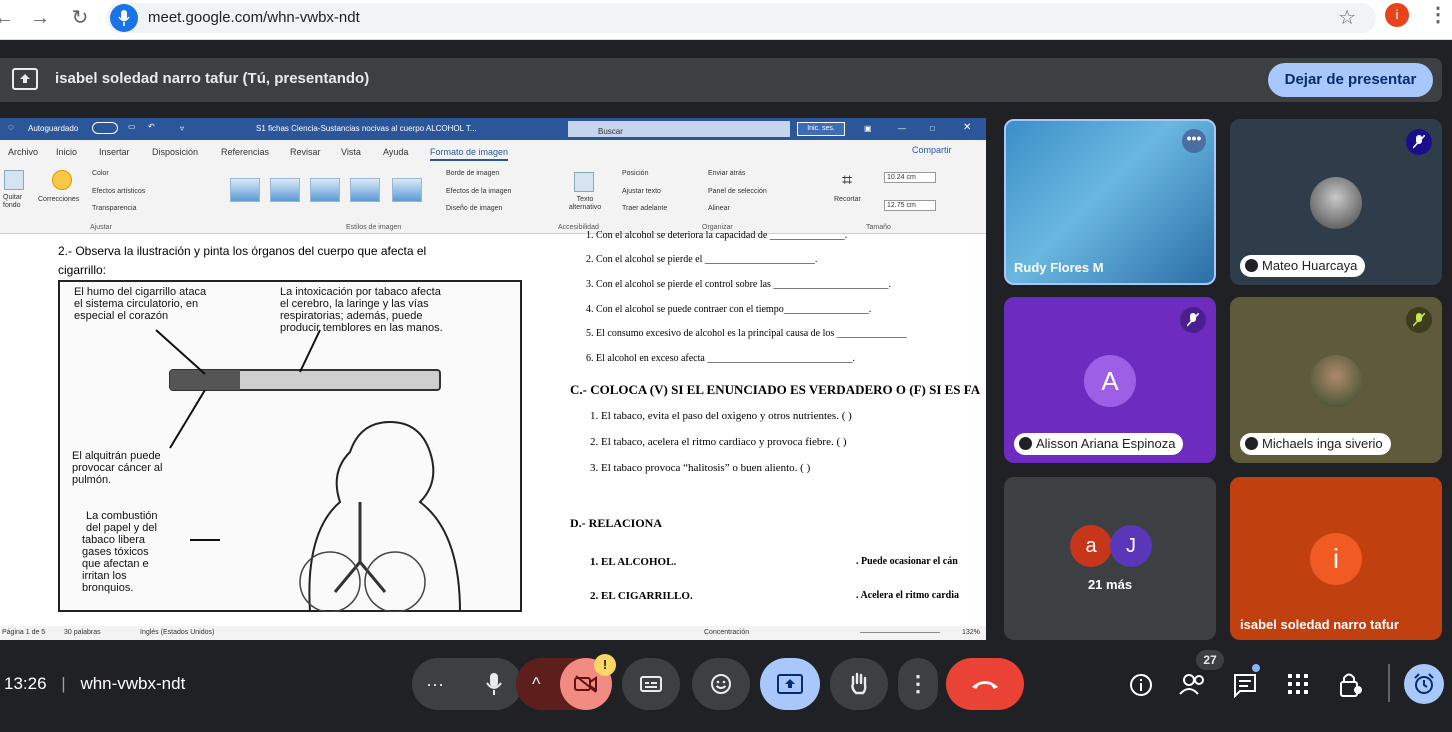 This screenshot has height=732, width=1452. I want to click on menu-ayuda: Ayuda, so click(395, 152).